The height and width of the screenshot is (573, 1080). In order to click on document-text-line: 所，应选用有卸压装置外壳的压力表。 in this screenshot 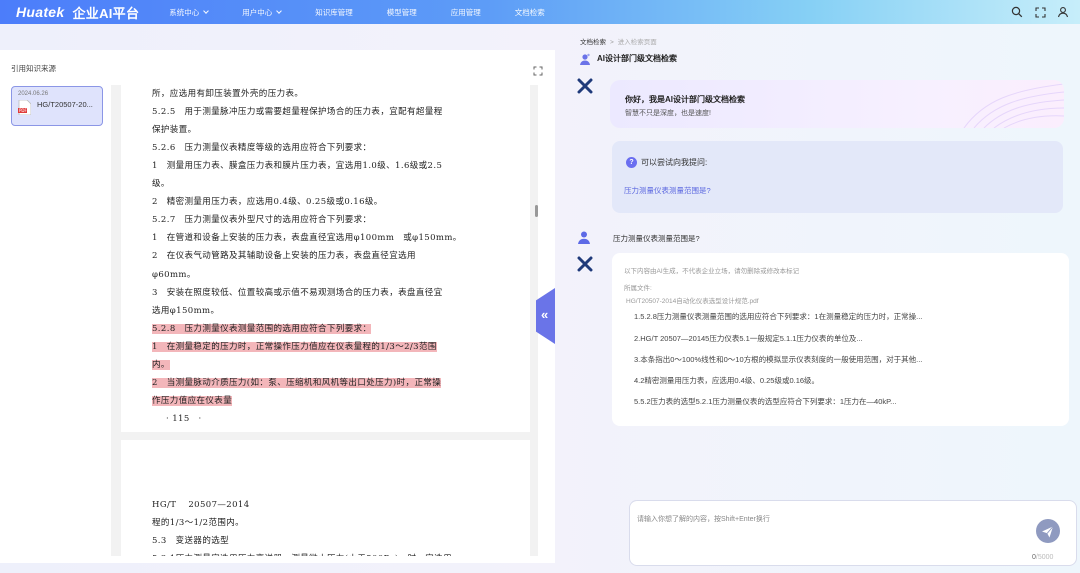, I will do `click(228, 94)`.